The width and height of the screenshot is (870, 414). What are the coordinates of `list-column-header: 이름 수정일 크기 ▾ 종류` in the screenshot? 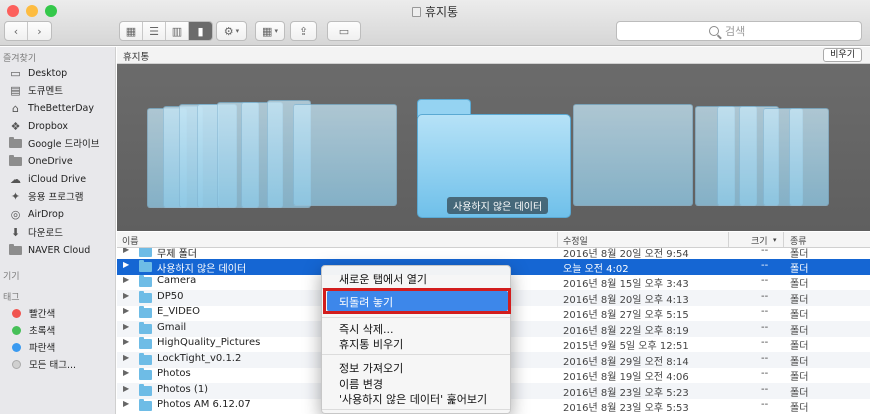 It's located at (493, 240).